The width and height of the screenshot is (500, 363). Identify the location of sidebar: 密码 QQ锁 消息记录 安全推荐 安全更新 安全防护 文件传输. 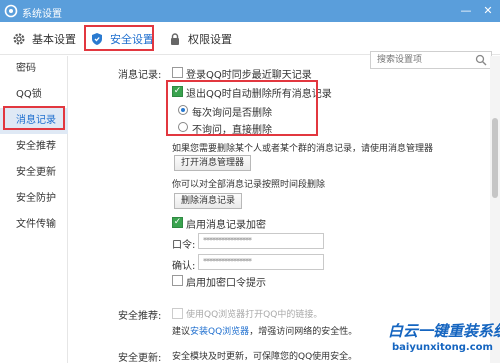
(34, 209).